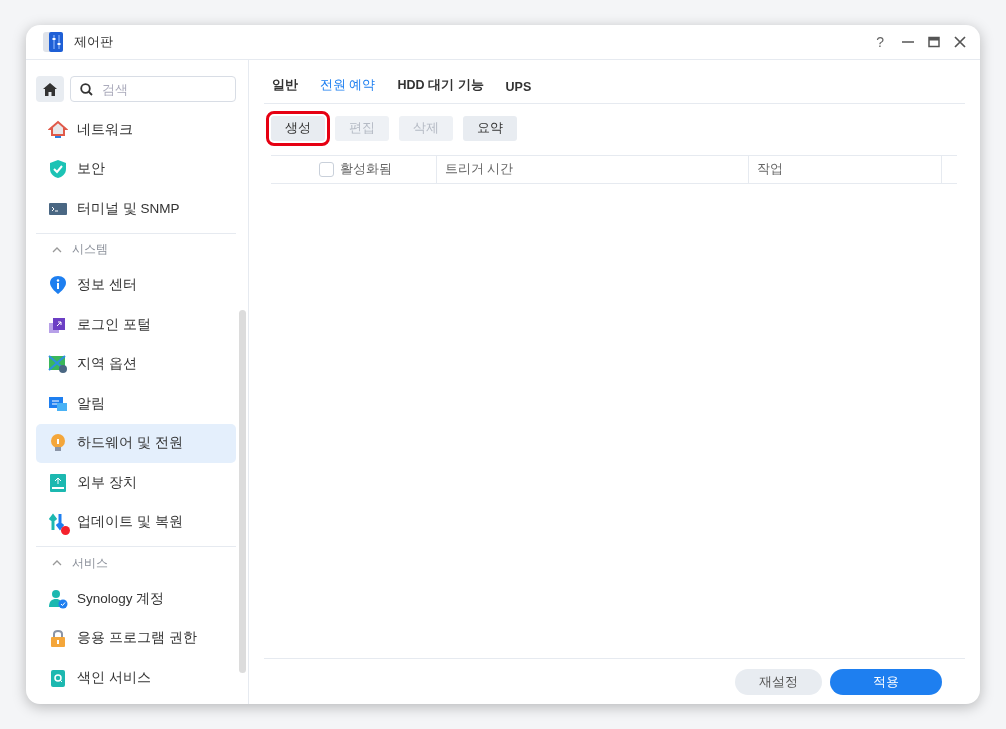 This screenshot has height=729, width=1006. What do you see at coordinates (366, 169) in the screenshot?
I see `column-header: 활성화됨` at bounding box center [366, 169].